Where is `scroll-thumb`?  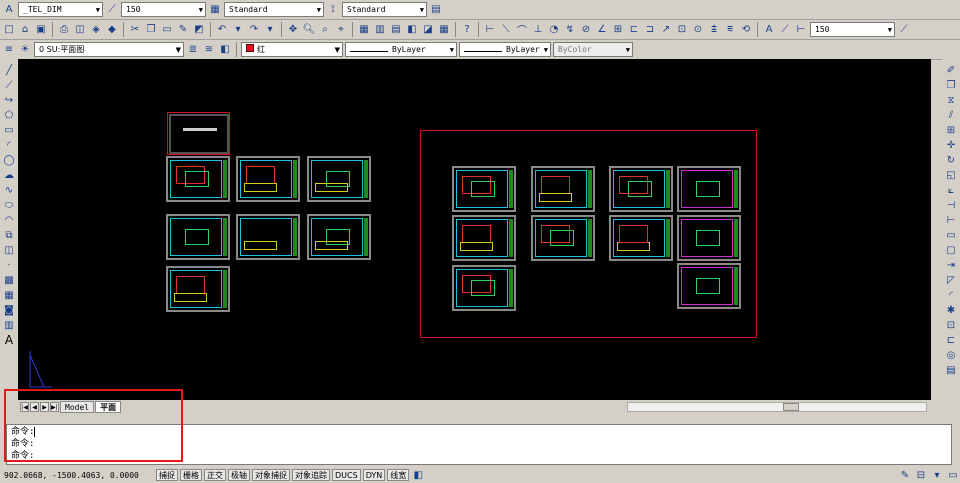
scroll-thumb is located at coordinates (791, 407).